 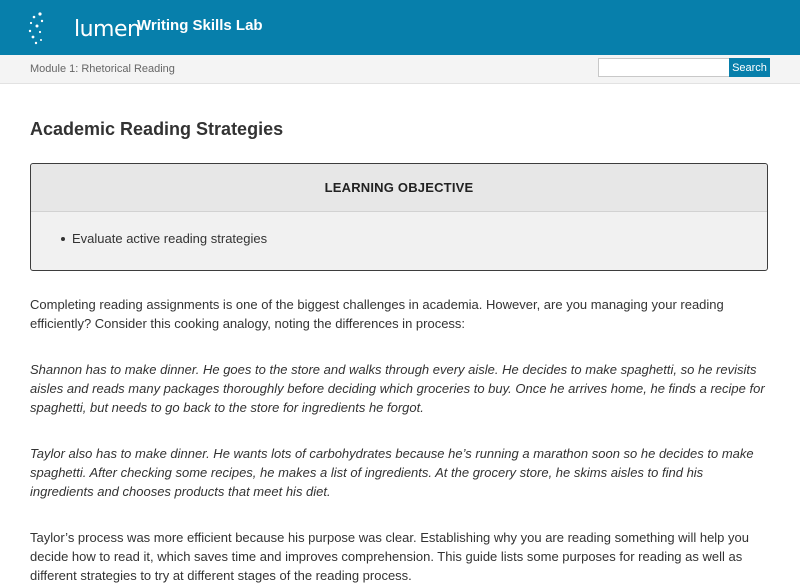 What do you see at coordinates (107, 29) in the screenshot?
I see `logo-text: lumen` at bounding box center [107, 29].